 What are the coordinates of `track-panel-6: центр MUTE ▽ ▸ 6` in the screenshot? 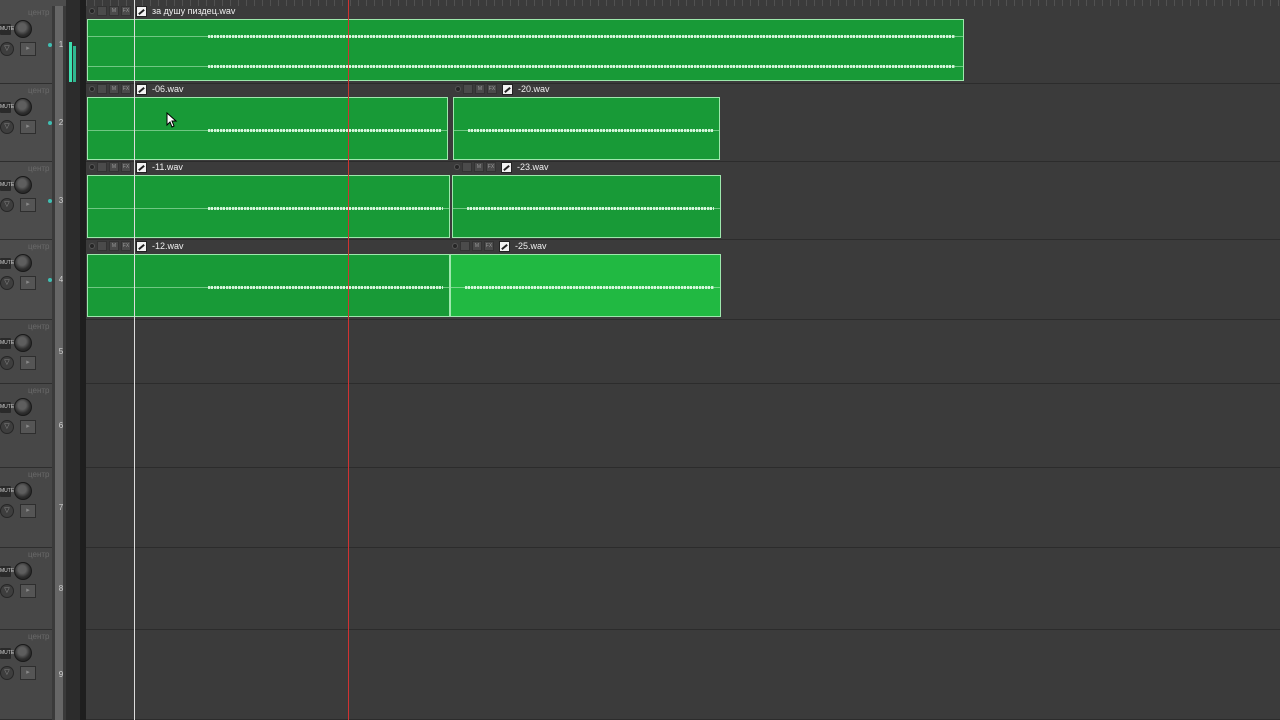 It's located at (33, 426).